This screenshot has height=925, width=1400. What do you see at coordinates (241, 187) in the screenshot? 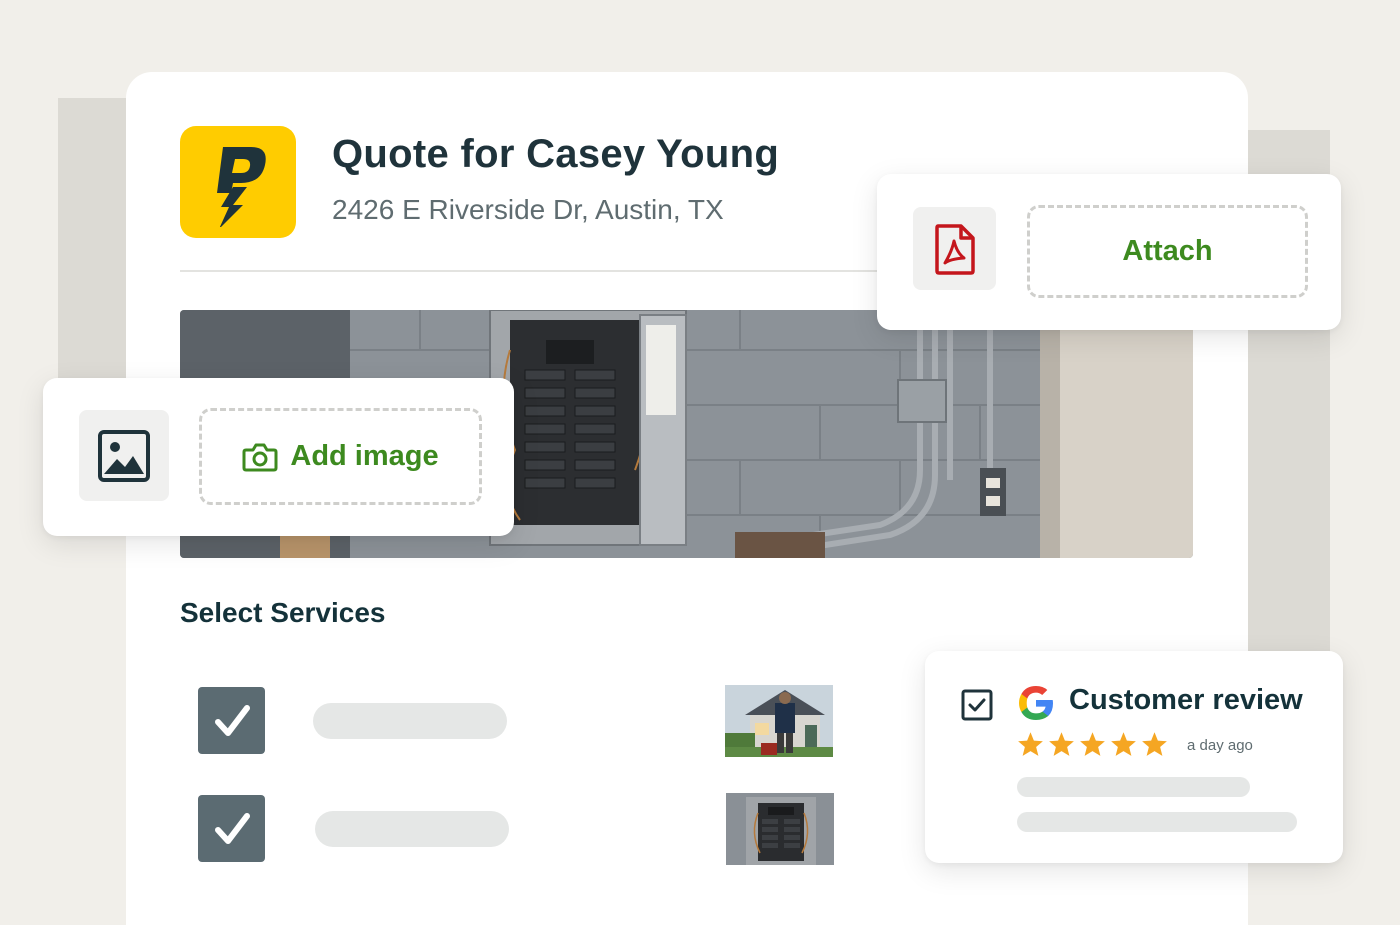
I see `lightning-p-logo-icon` at bounding box center [241, 187].